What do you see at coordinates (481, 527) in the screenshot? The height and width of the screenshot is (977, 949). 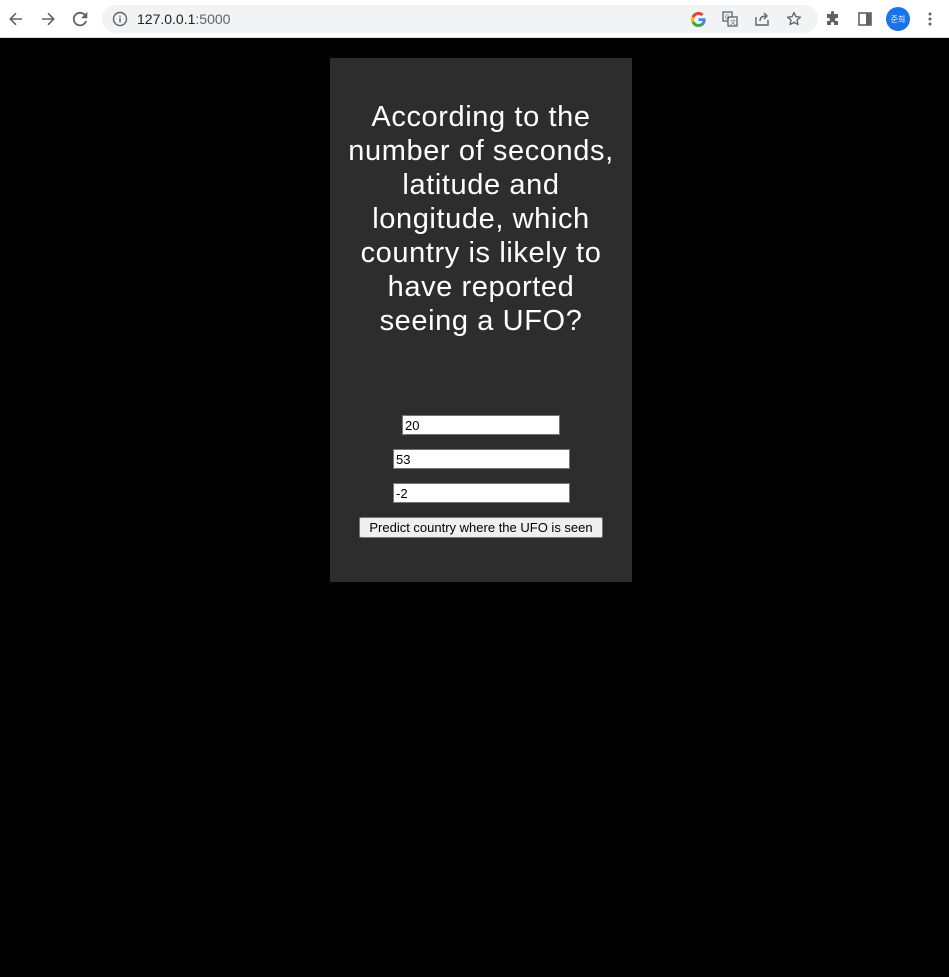 I see `predict-button: Predict country where the UFO is seen` at bounding box center [481, 527].